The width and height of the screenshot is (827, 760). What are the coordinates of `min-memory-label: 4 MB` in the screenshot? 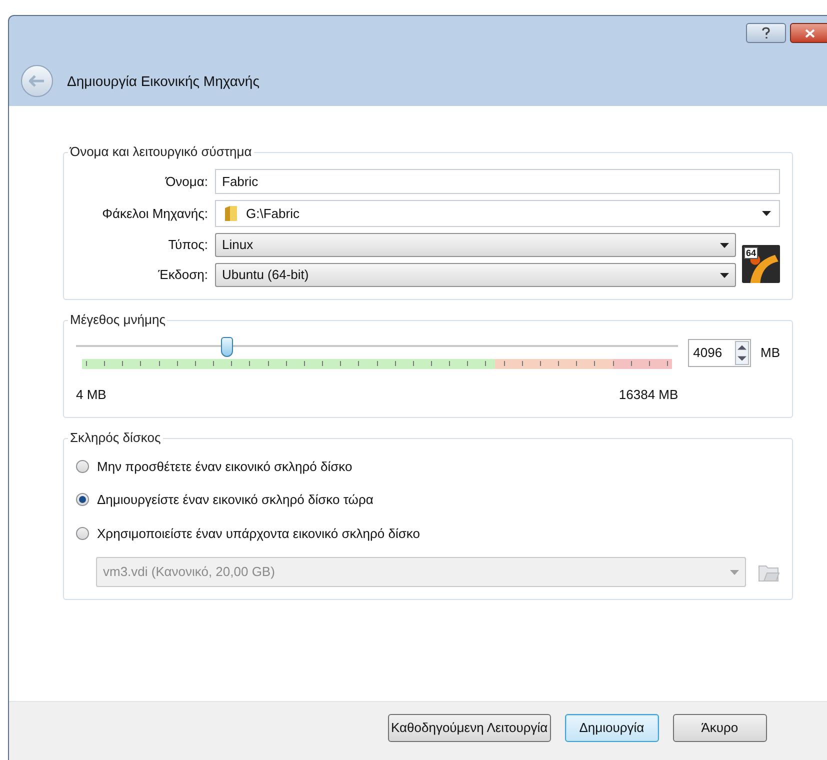 It's located at (91, 395).